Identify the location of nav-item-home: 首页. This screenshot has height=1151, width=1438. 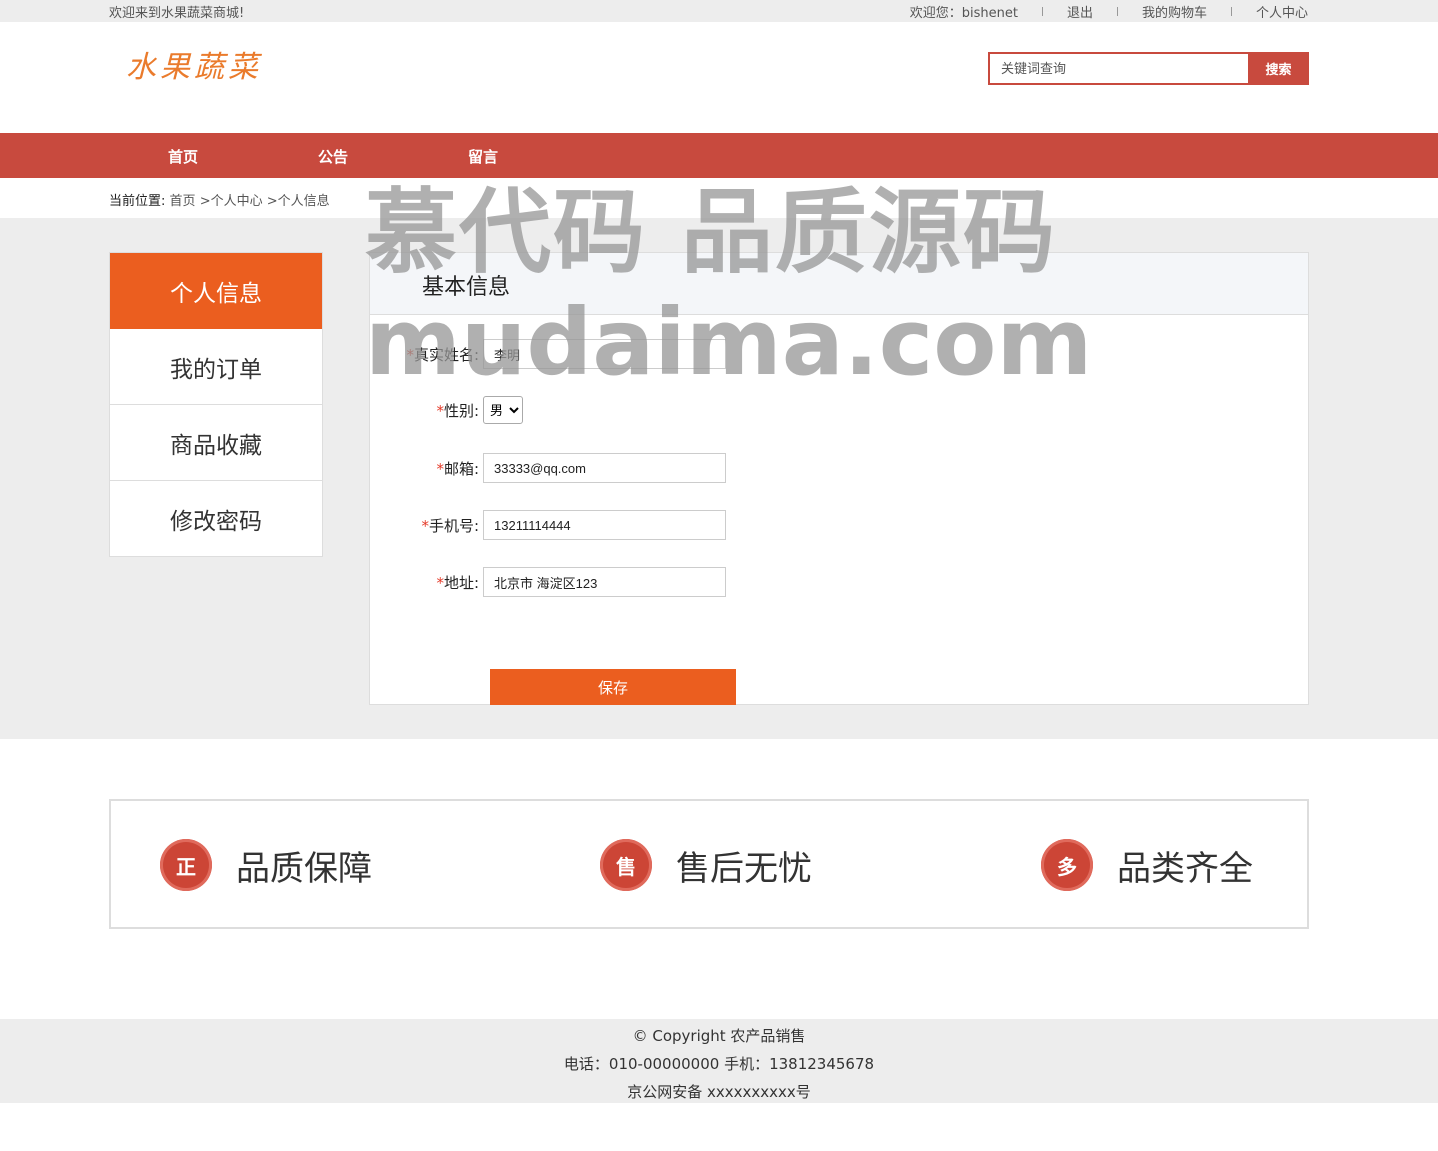
(183, 156).